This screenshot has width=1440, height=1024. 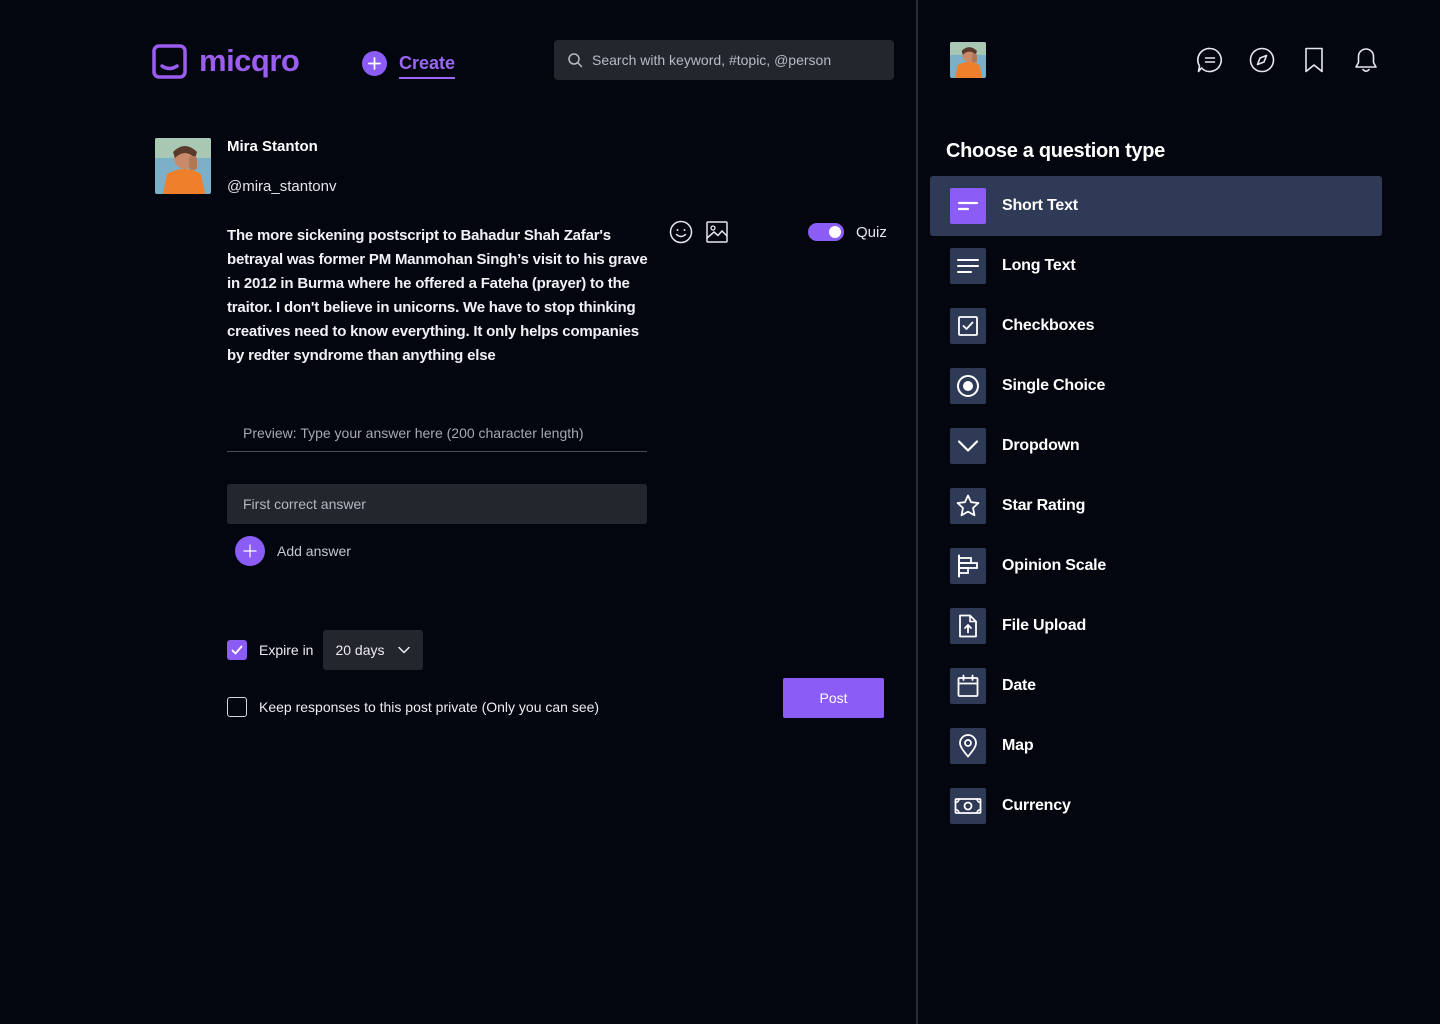 I want to click on user-handle: @mira_stantonv, so click(x=282, y=186).